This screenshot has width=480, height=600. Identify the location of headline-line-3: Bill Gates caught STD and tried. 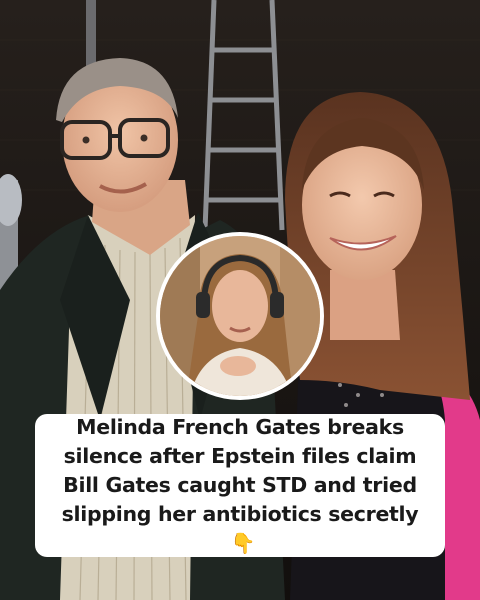
(240, 485).